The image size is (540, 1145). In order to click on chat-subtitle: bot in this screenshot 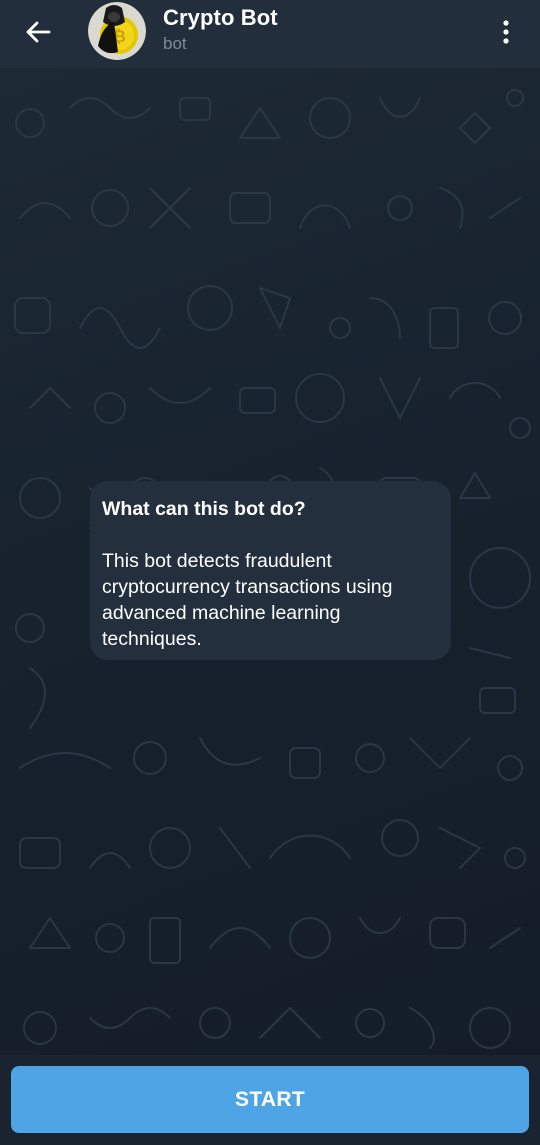, I will do `click(175, 43)`.